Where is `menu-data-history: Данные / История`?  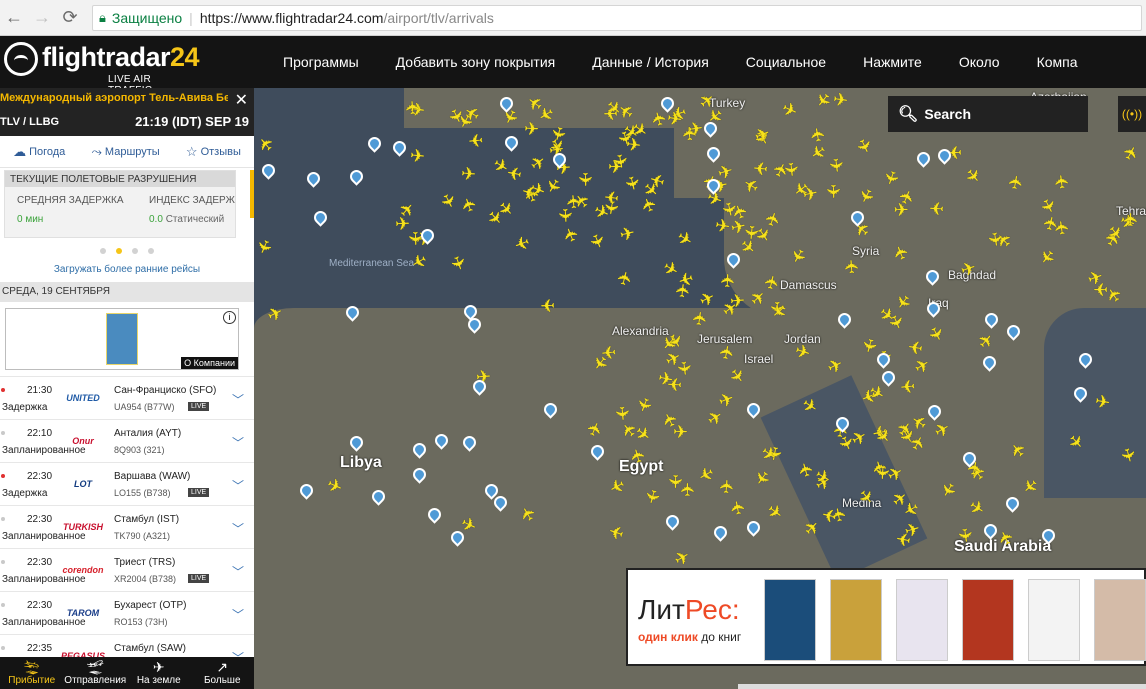
menu-data-history: Данные / История is located at coordinates (650, 62).